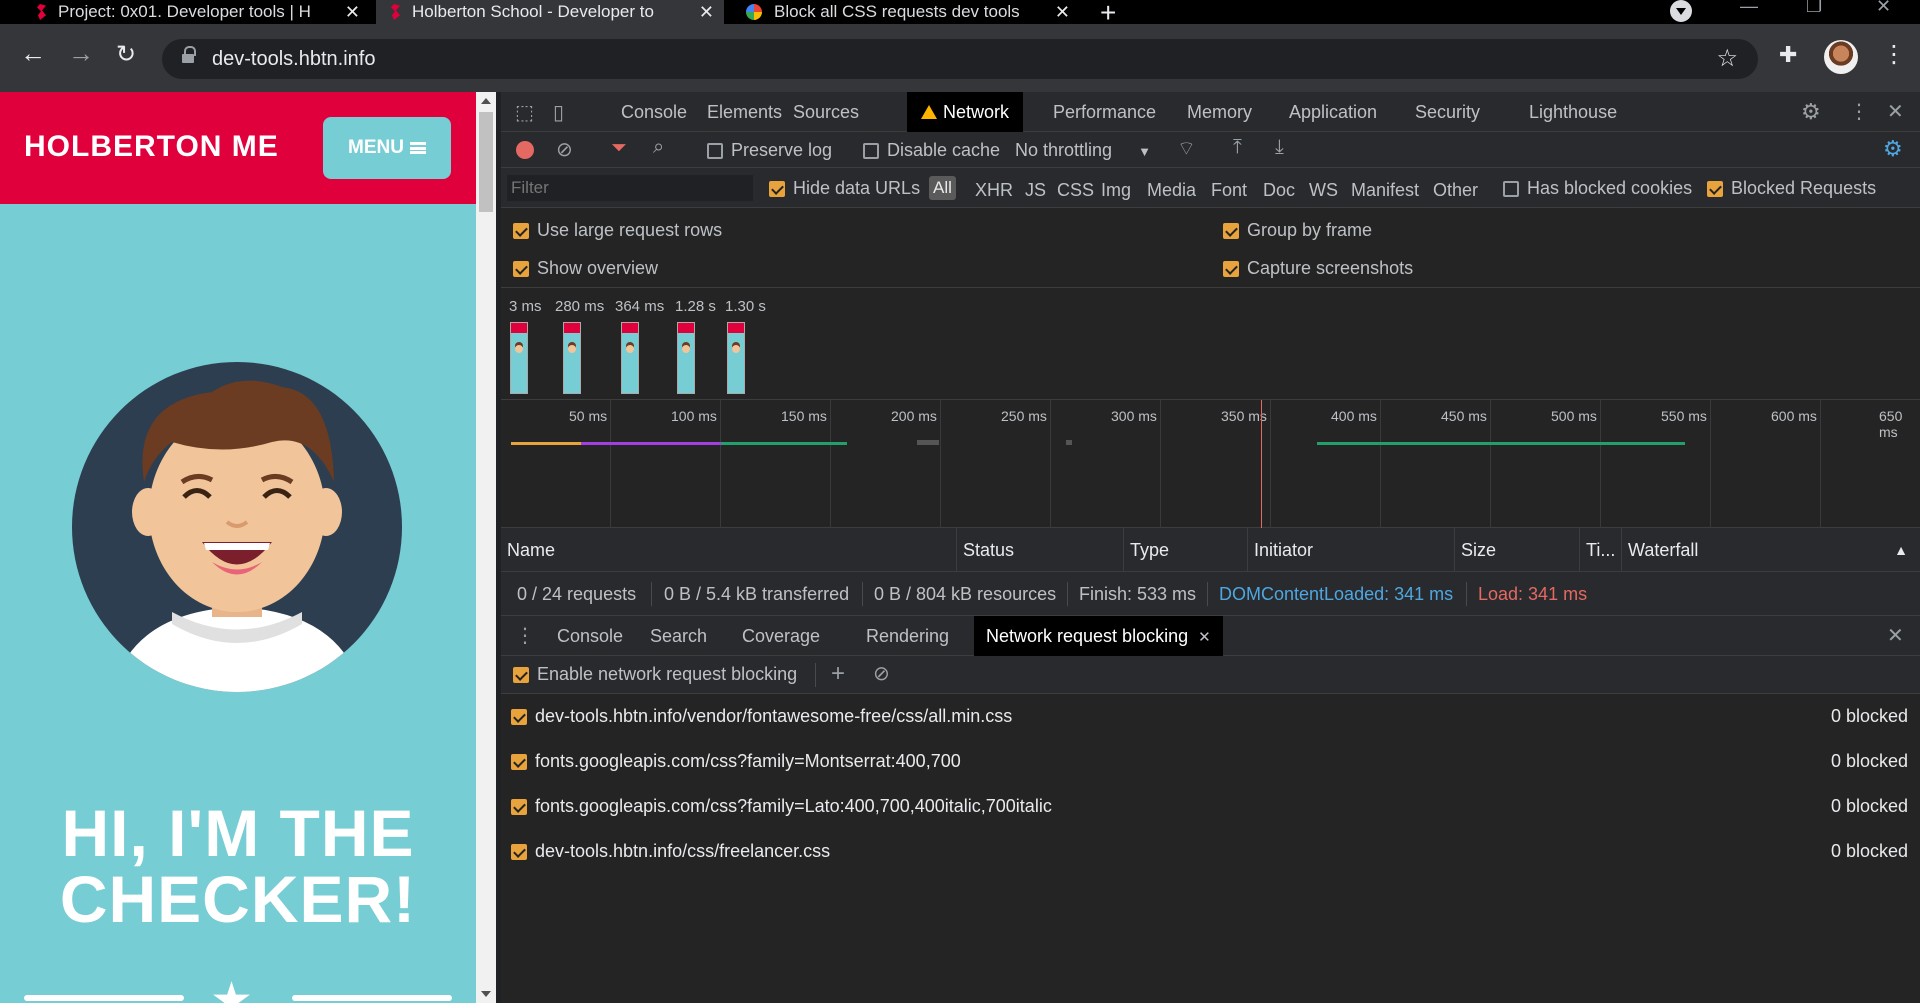 This screenshot has height=1003, width=1920. I want to click on column-type: Type, so click(1185, 550).